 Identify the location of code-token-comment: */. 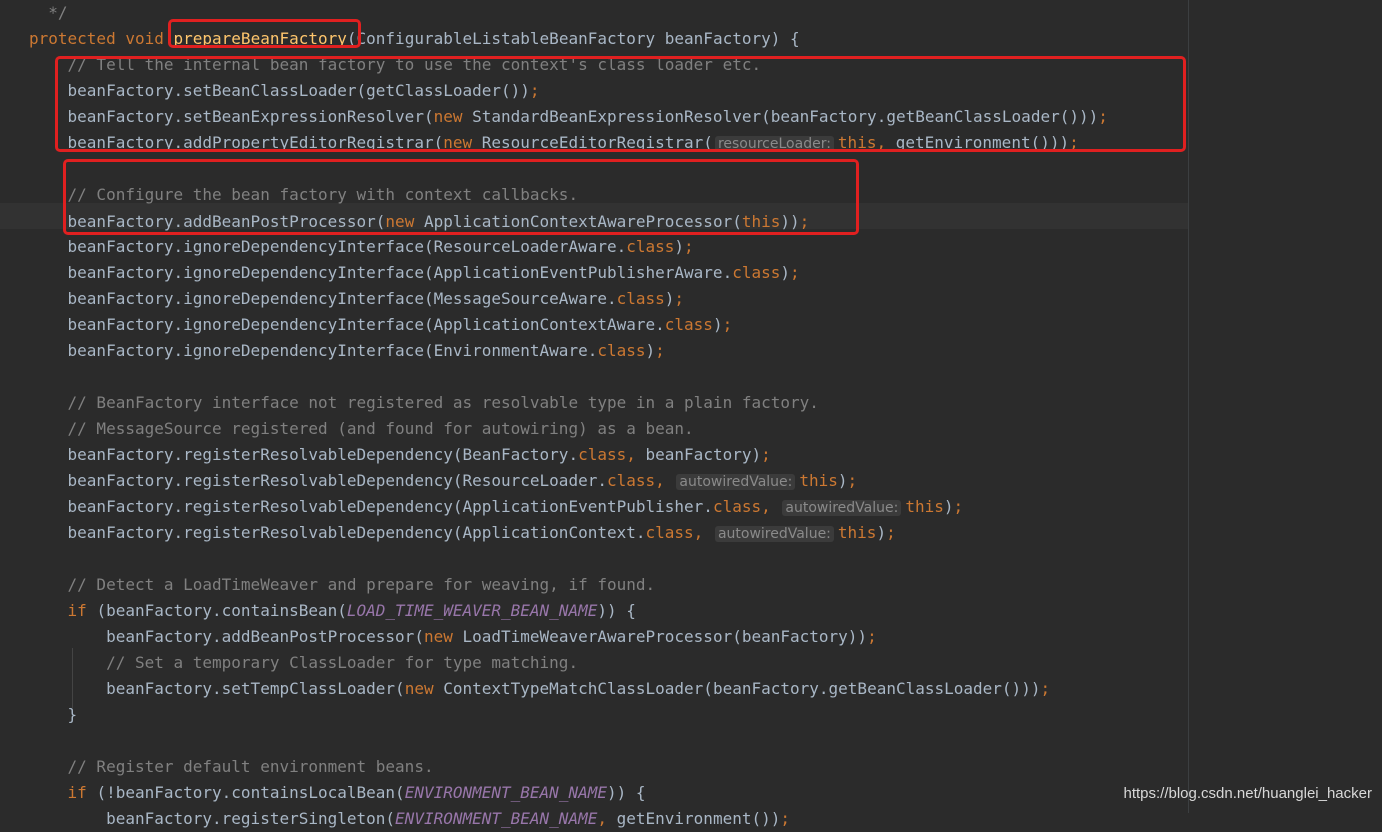
(58, 12).